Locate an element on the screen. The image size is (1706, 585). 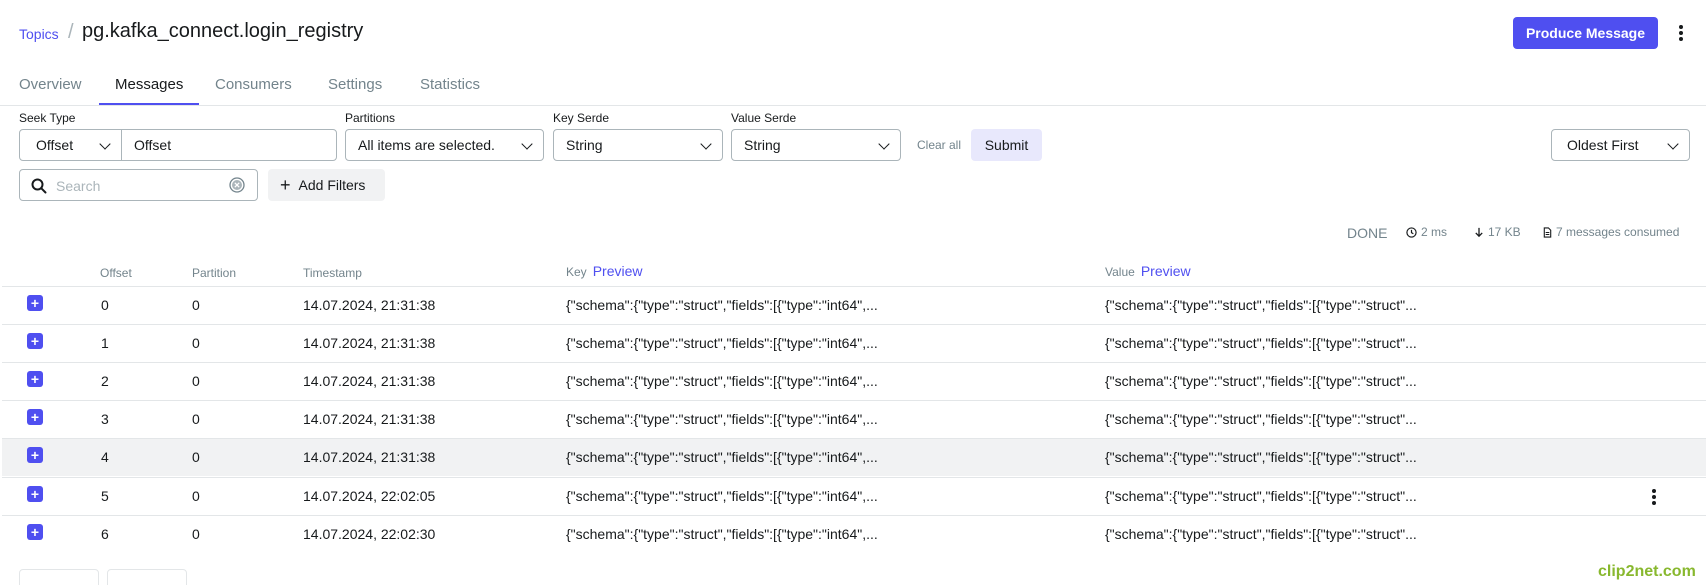
sort-select: Oldest First is located at coordinates (1620, 145).